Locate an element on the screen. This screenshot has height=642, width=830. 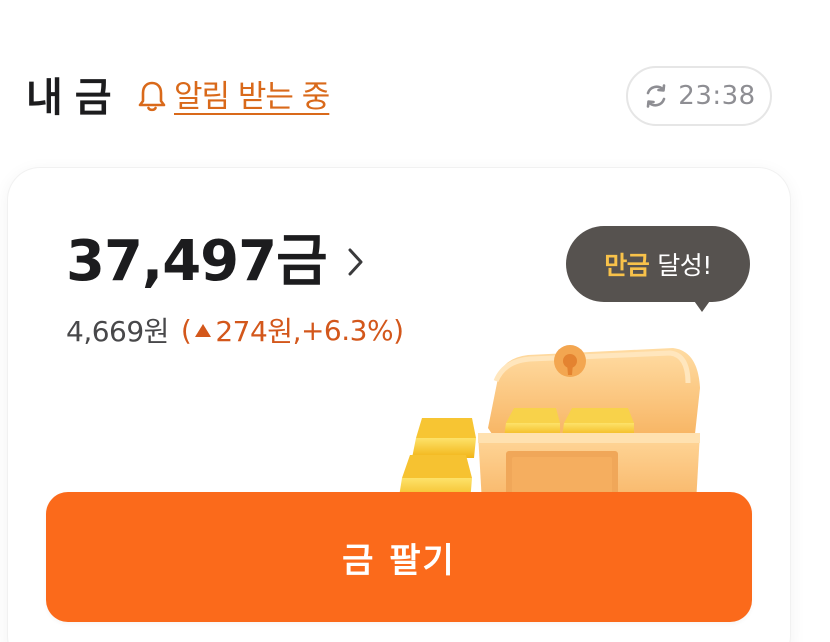
up-triangle-icon is located at coordinates (203, 330).